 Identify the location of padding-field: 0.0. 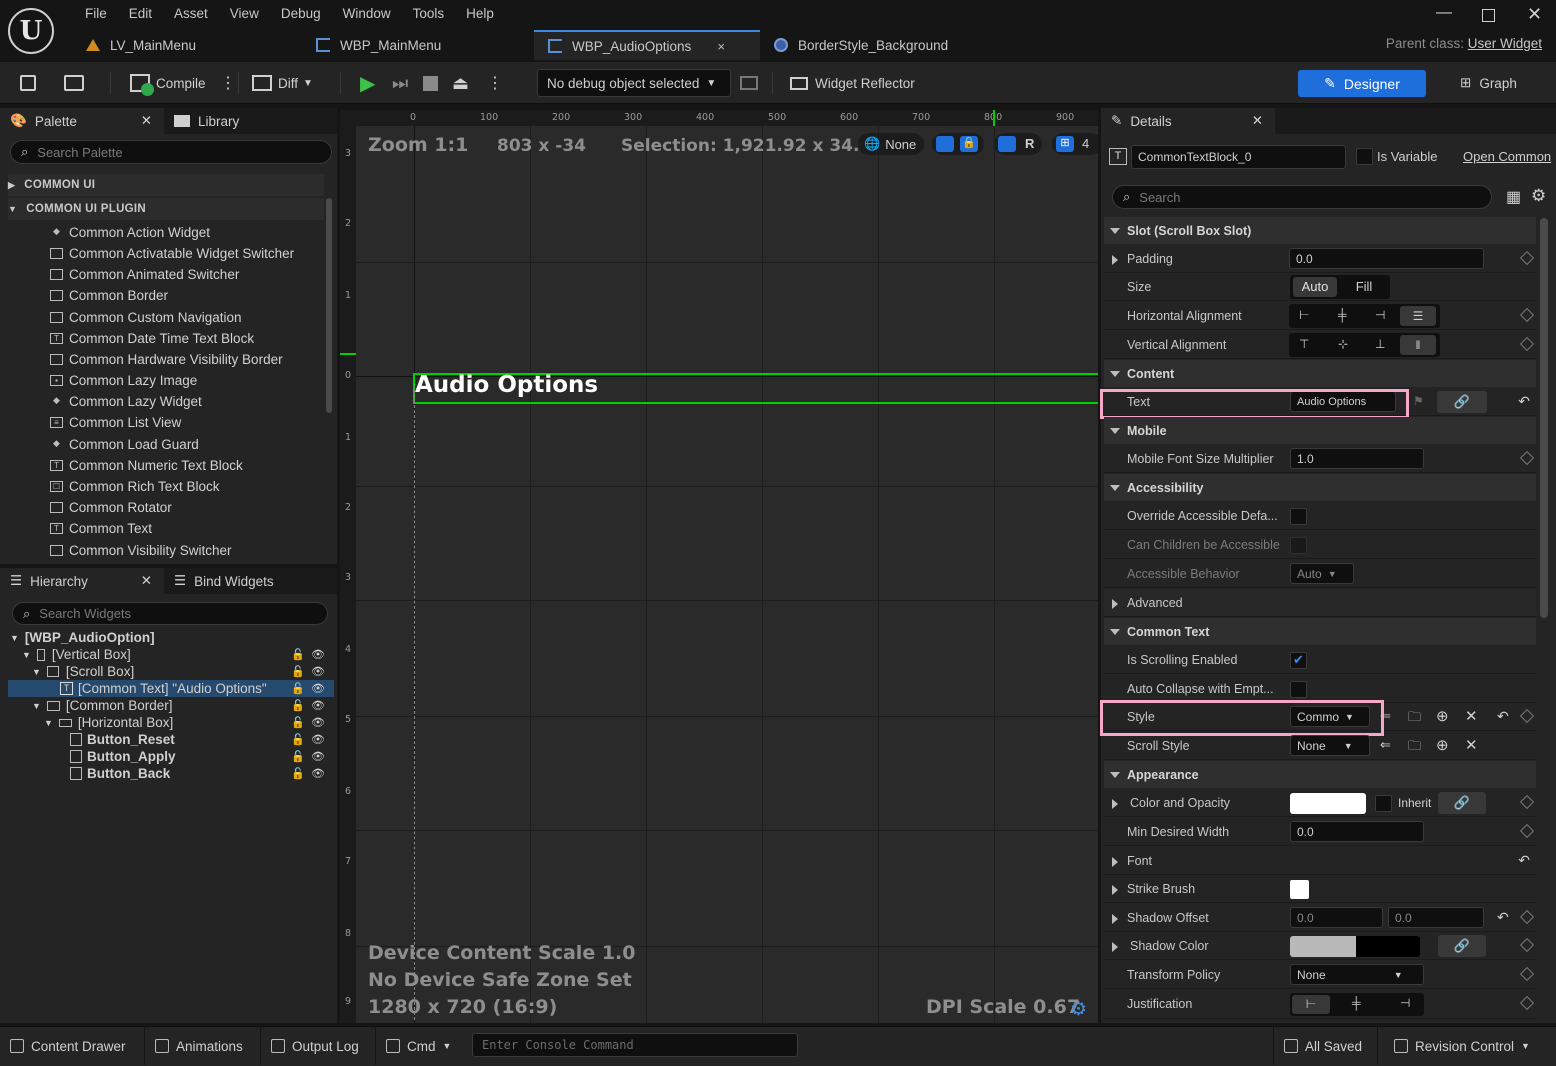
(1386, 258).